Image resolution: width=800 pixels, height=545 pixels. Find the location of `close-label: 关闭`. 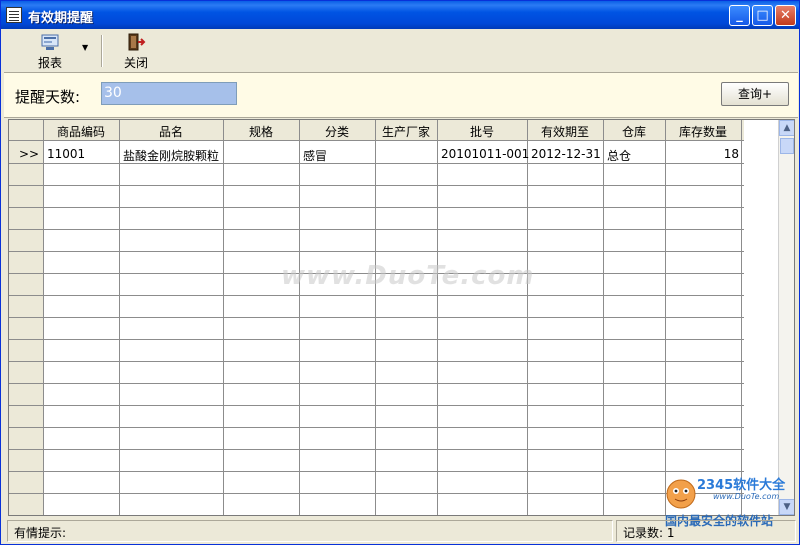

close-label: 关闭 is located at coordinates (135, 63).